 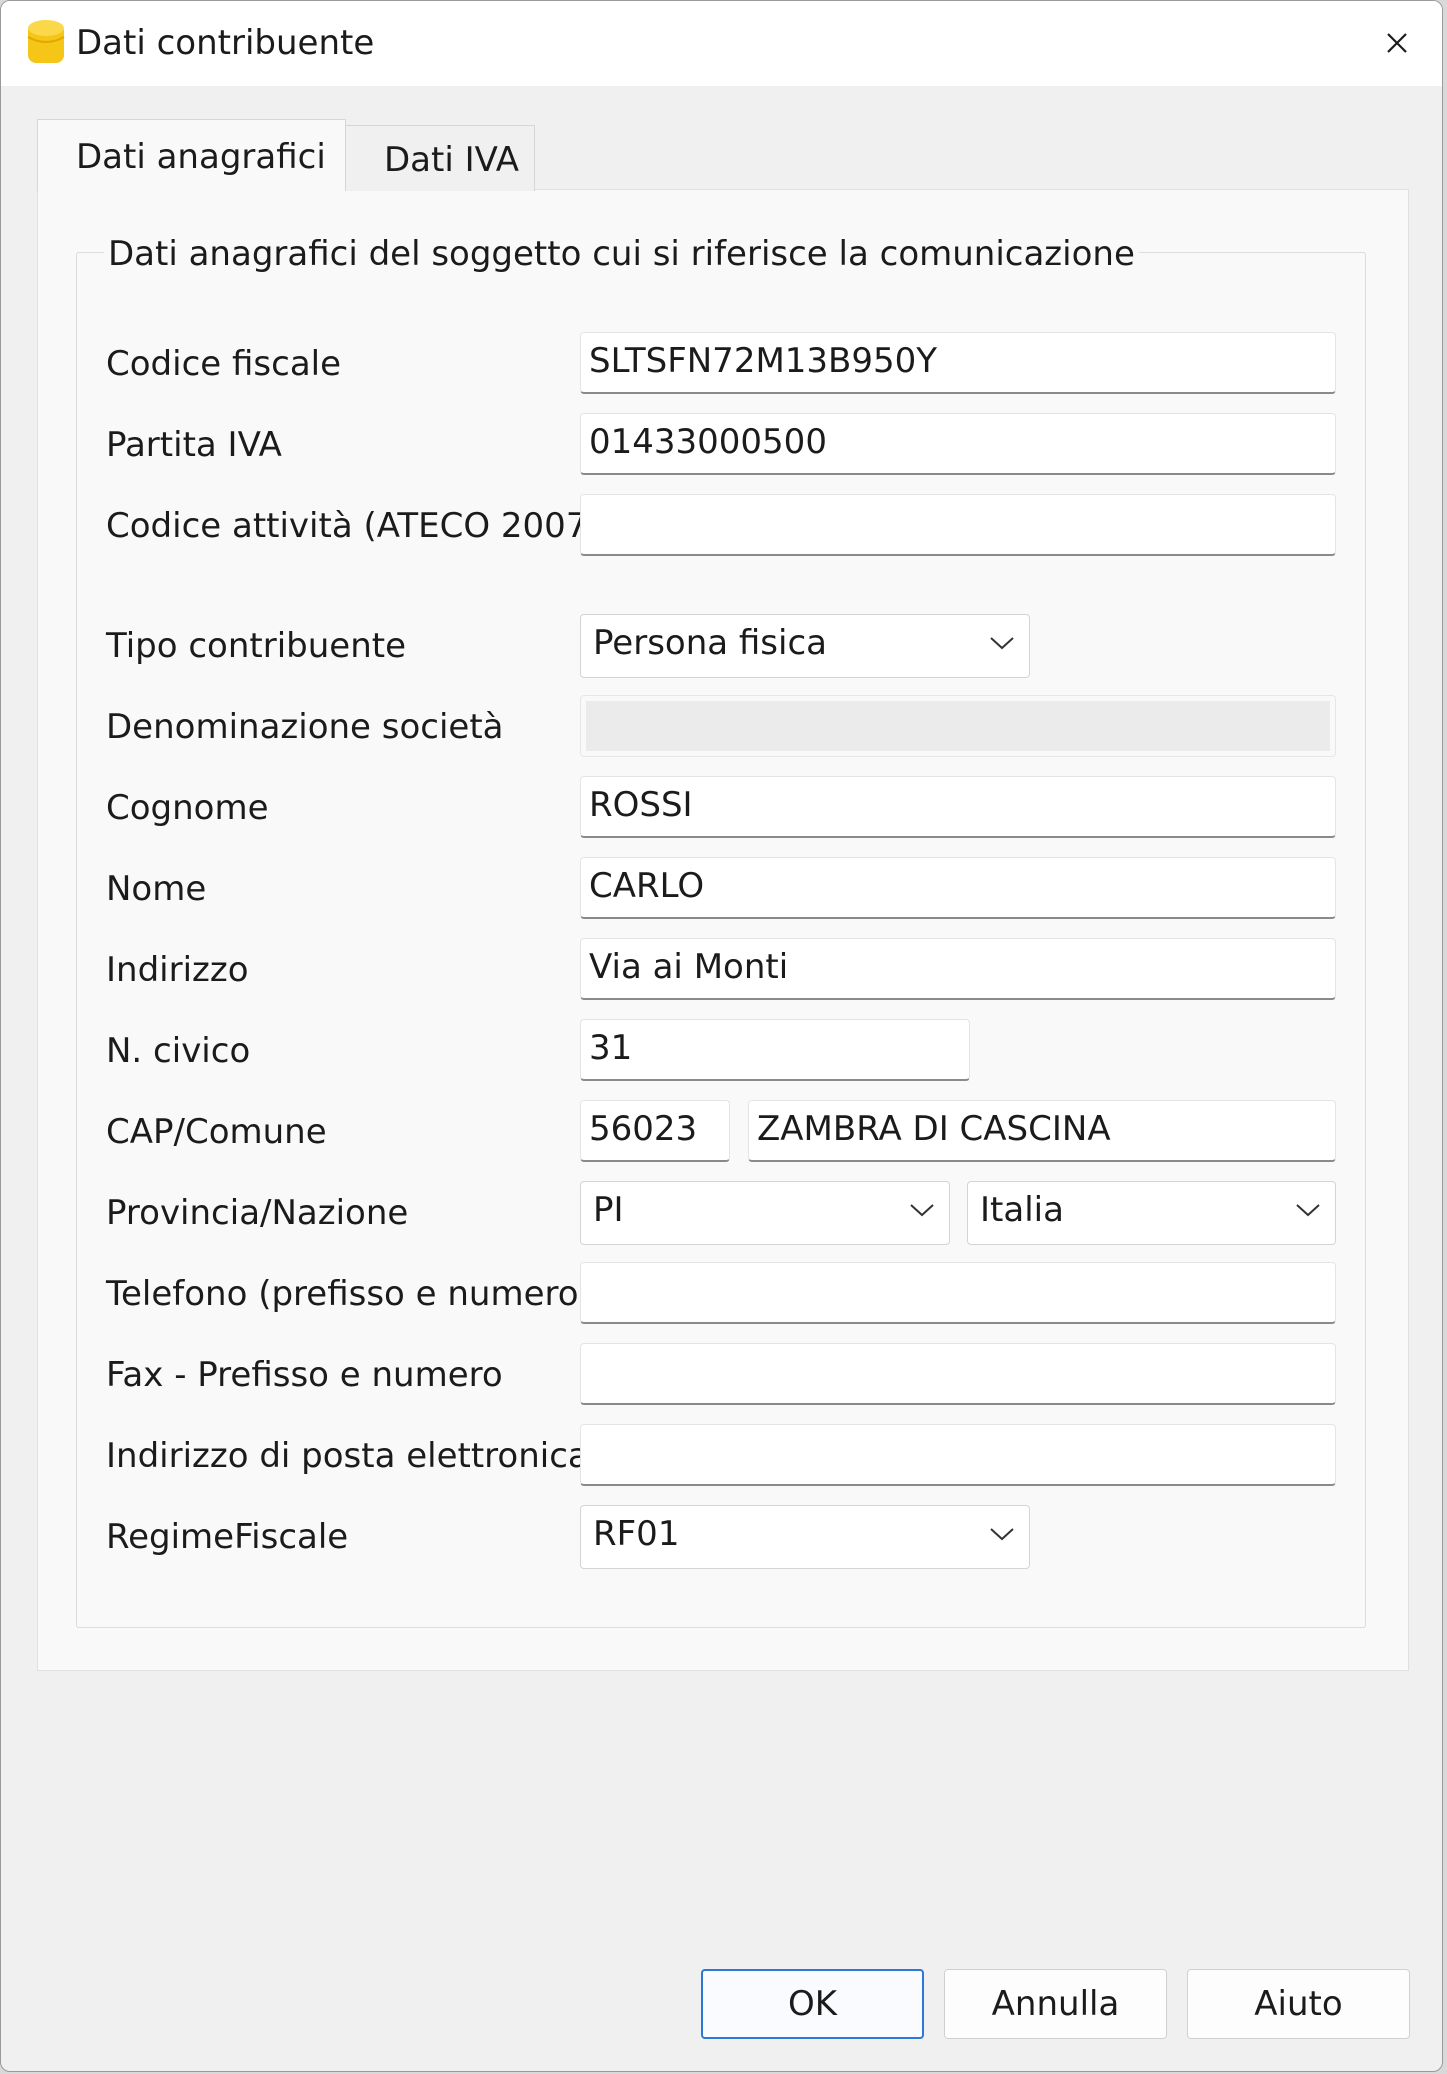 What do you see at coordinates (958, 969) in the screenshot?
I see `indirizzo-field: Via ai Monti` at bounding box center [958, 969].